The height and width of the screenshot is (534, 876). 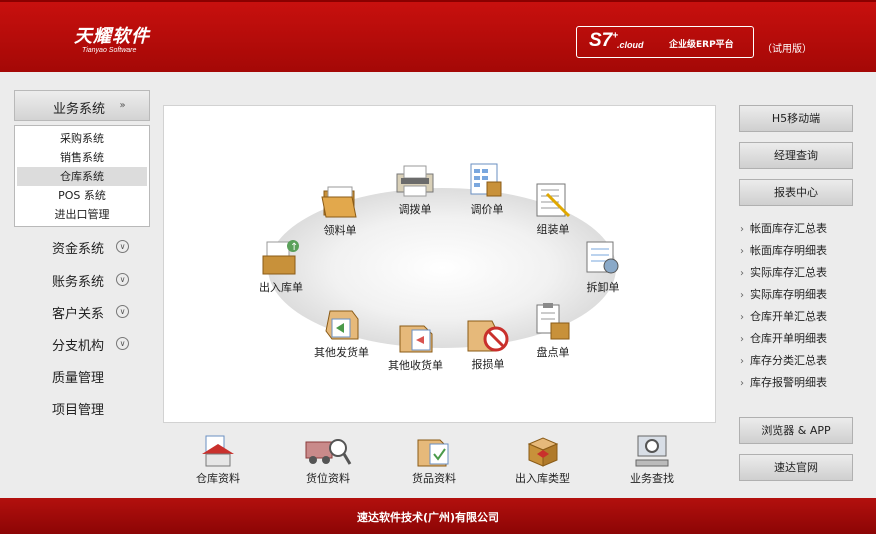 I want to click on in-out-type-button: 出入库类型, so click(x=542, y=460).